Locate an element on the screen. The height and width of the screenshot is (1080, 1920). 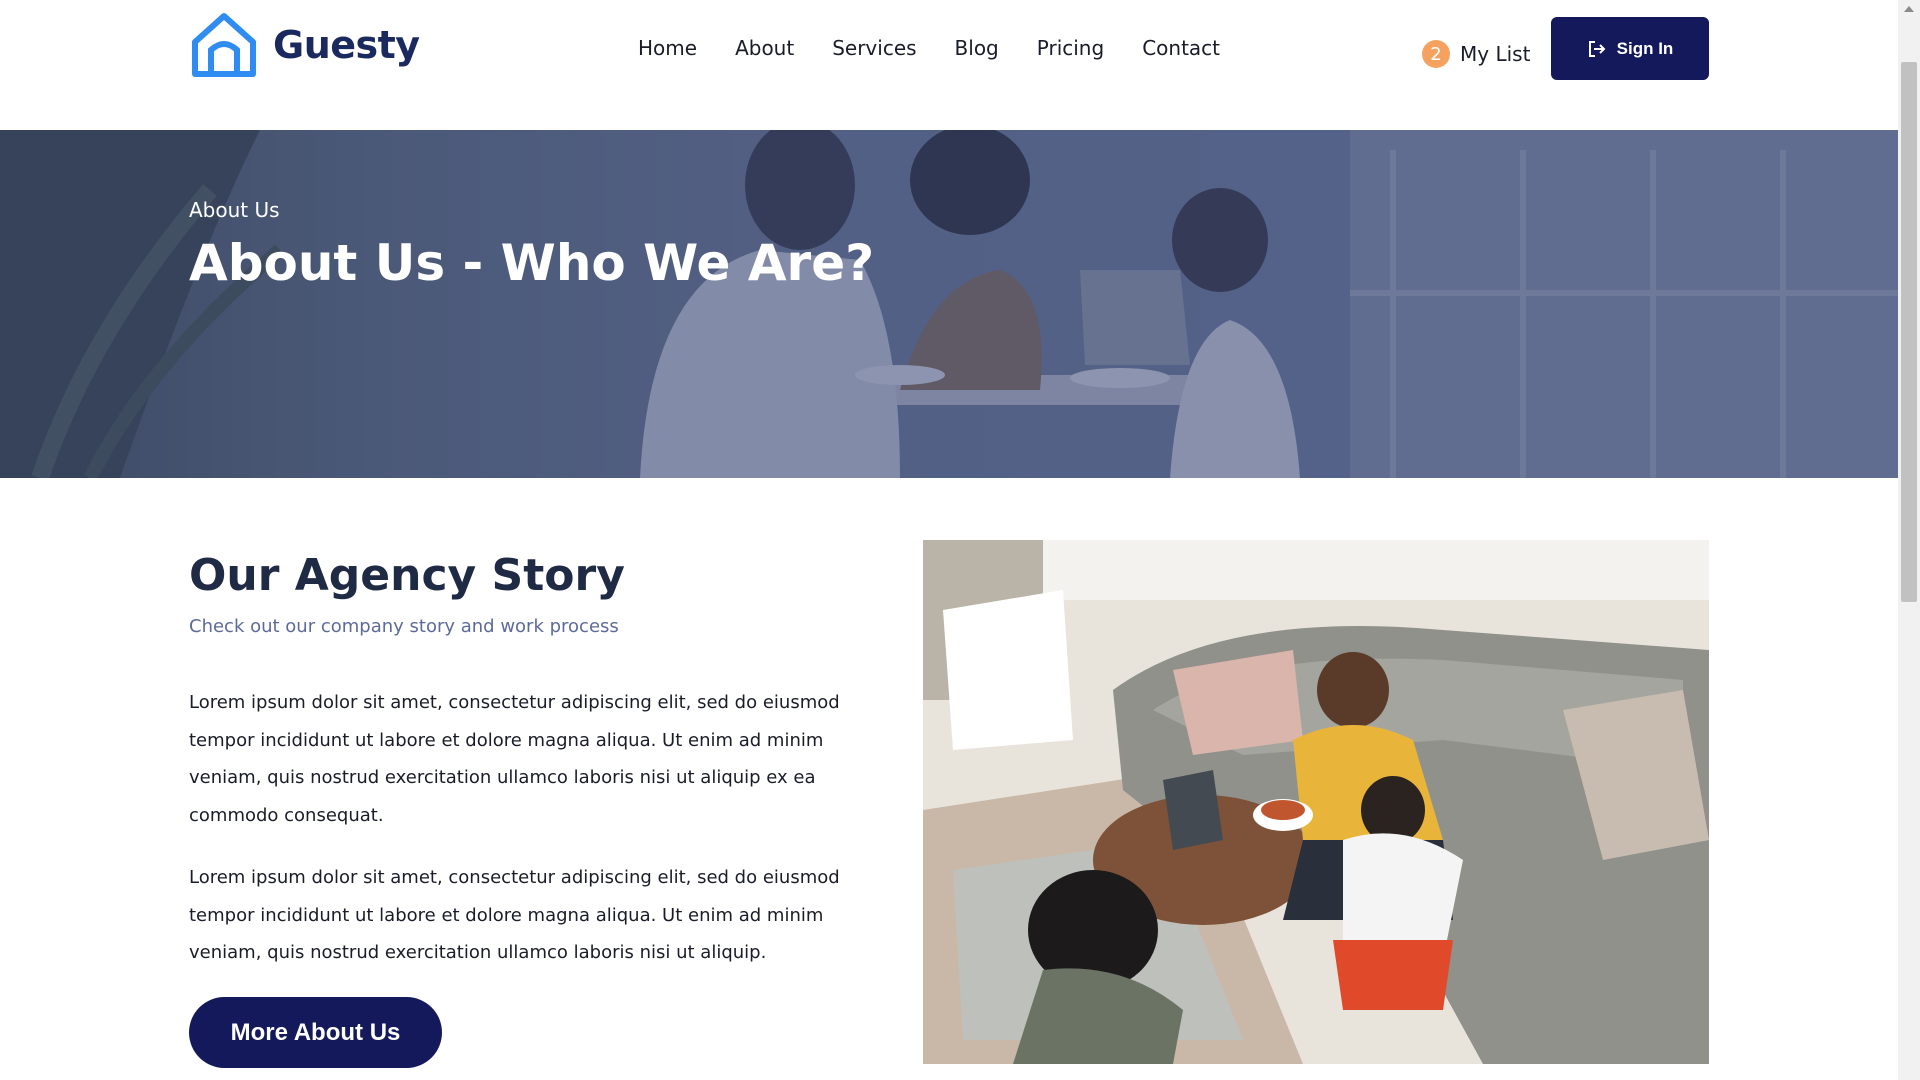
logo: Guesty is located at coordinates (304, 45).